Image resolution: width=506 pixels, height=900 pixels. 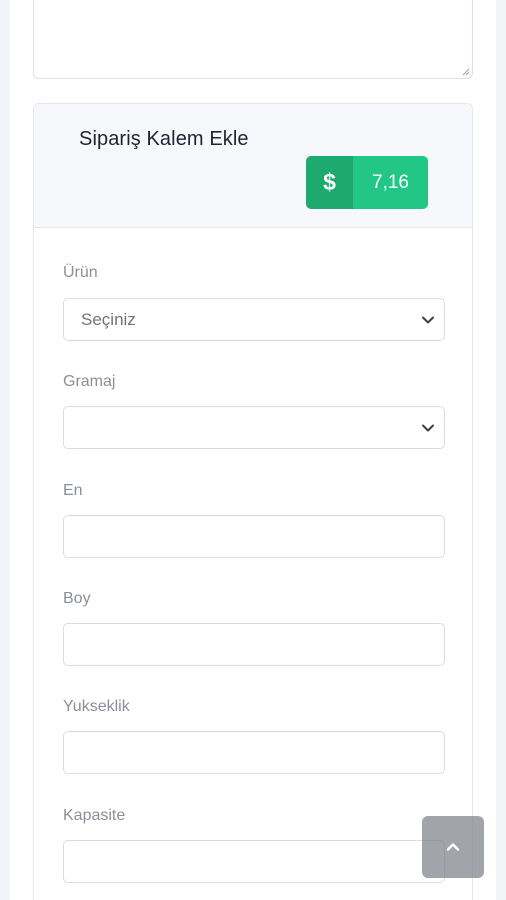 I want to click on price-badge: $ 7,16, so click(x=367, y=182).